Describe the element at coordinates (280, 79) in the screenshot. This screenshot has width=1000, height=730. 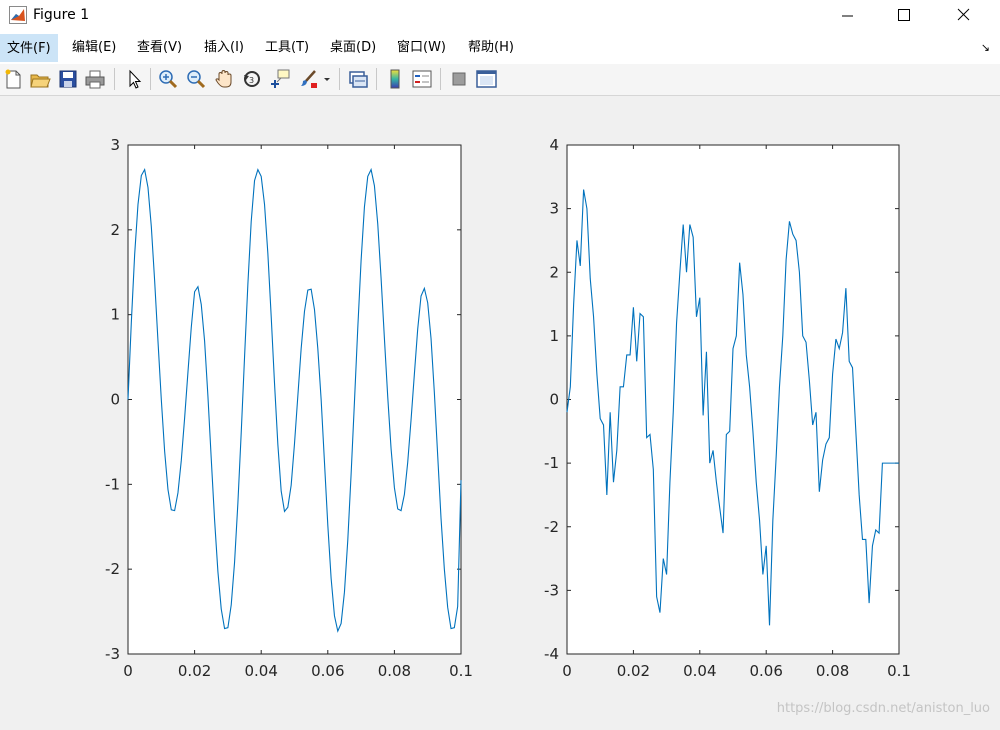
I see `data-cursor-icon` at that location.